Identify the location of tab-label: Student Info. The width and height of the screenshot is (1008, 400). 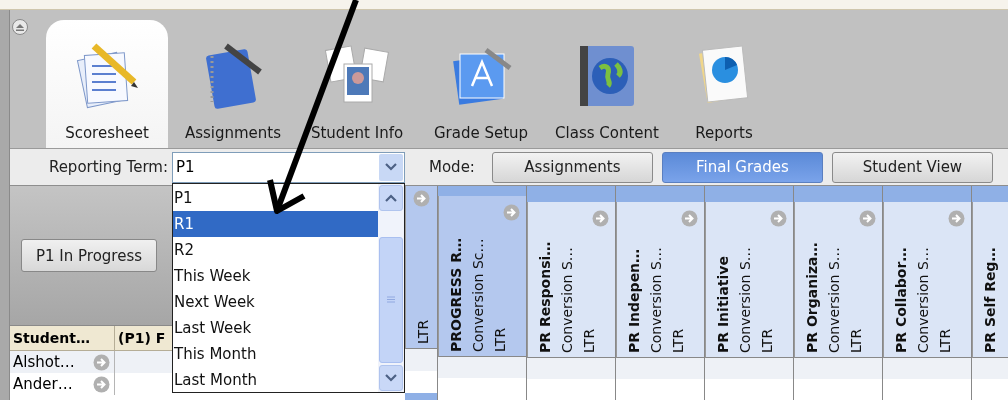
(357, 133).